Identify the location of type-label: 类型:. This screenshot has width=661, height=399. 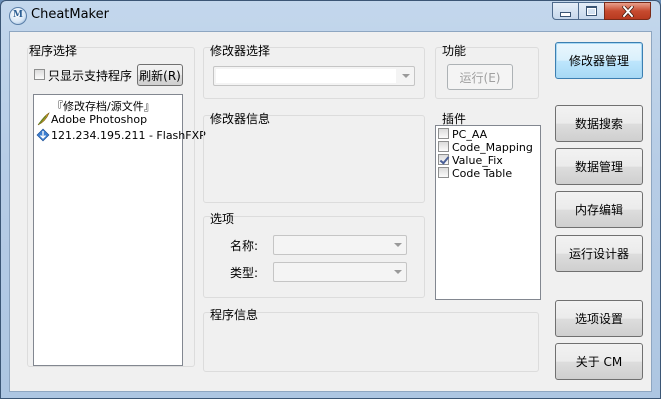
(244, 273).